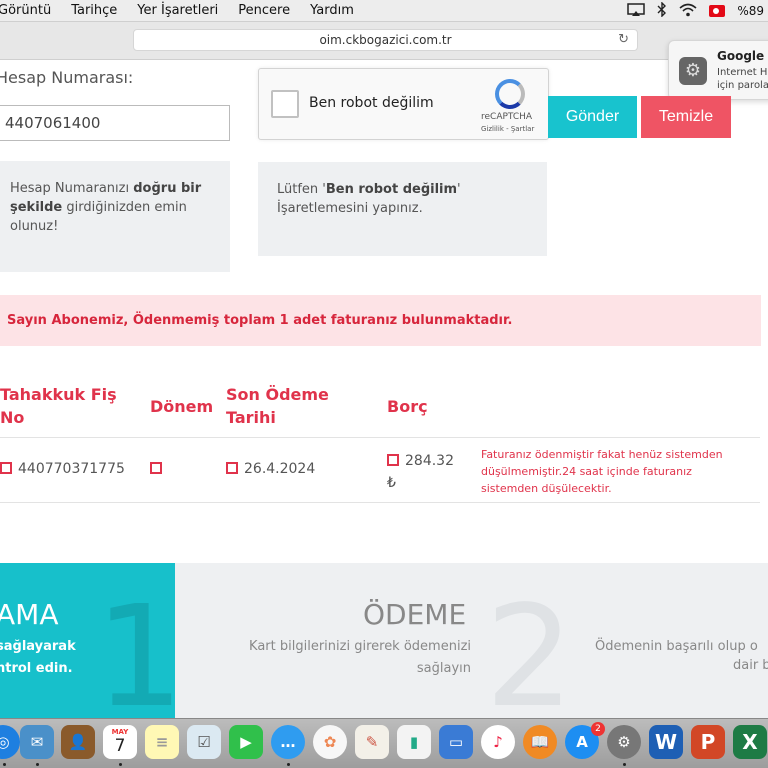 Image resolution: width=768 pixels, height=768 pixels. Describe the element at coordinates (156, 468) in the screenshot. I see `period-checkbox` at that location.